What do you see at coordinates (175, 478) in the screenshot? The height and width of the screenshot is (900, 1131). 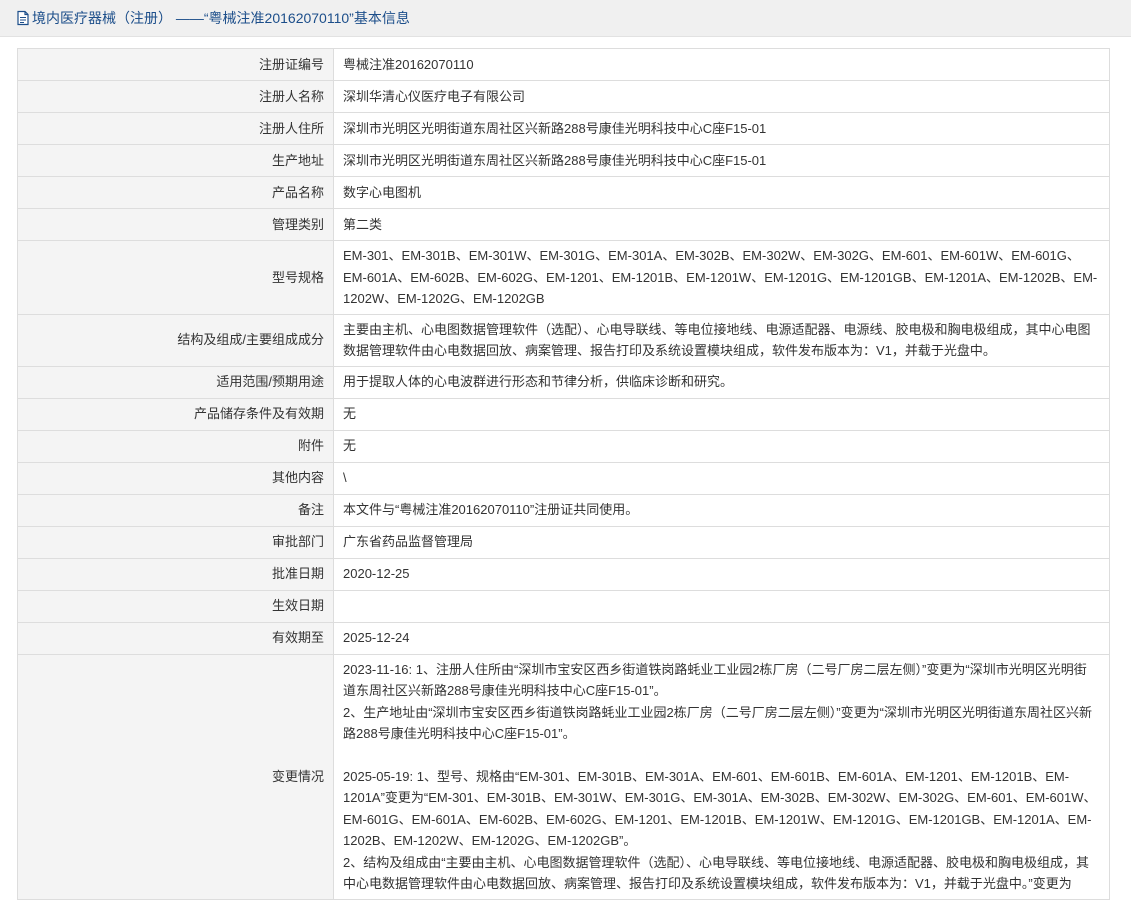 I see `row-label: 其他内容` at bounding box center [175, 478].